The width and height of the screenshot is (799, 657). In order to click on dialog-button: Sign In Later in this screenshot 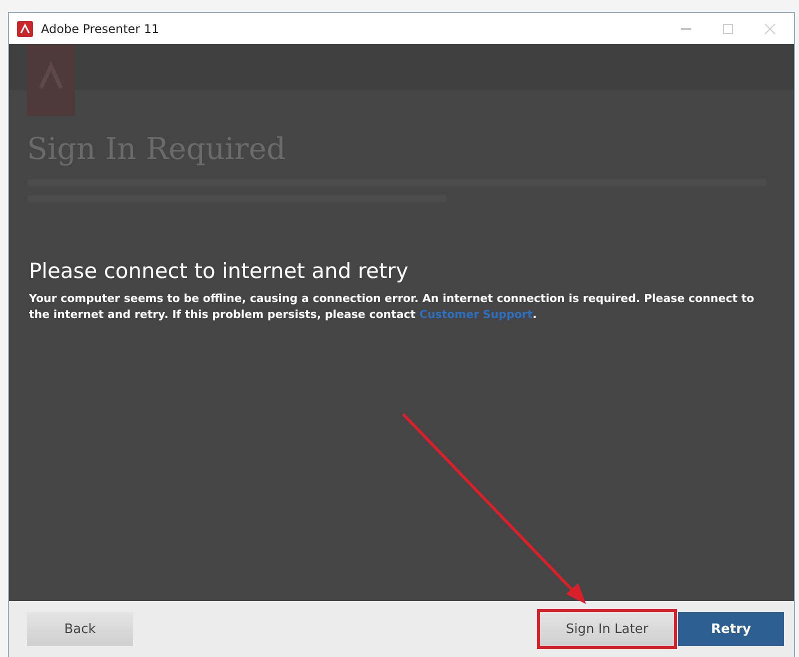, I will do `click(607, 629)`.